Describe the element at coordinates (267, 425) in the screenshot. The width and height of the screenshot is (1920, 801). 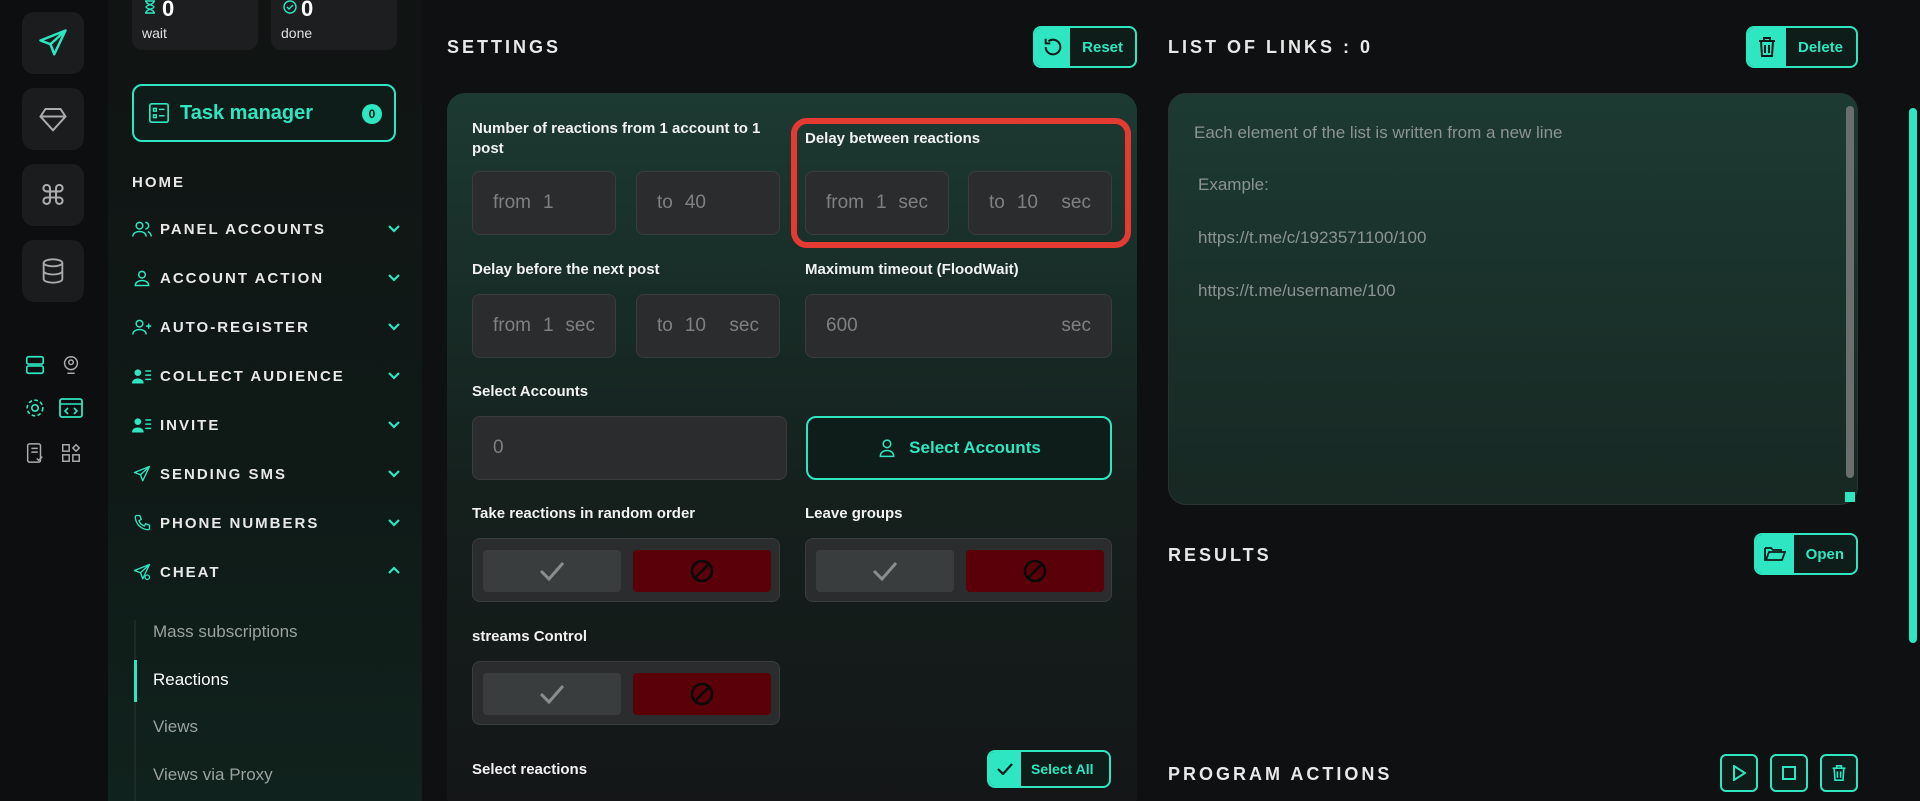
I see `nav-invite: INVITE` at that location.